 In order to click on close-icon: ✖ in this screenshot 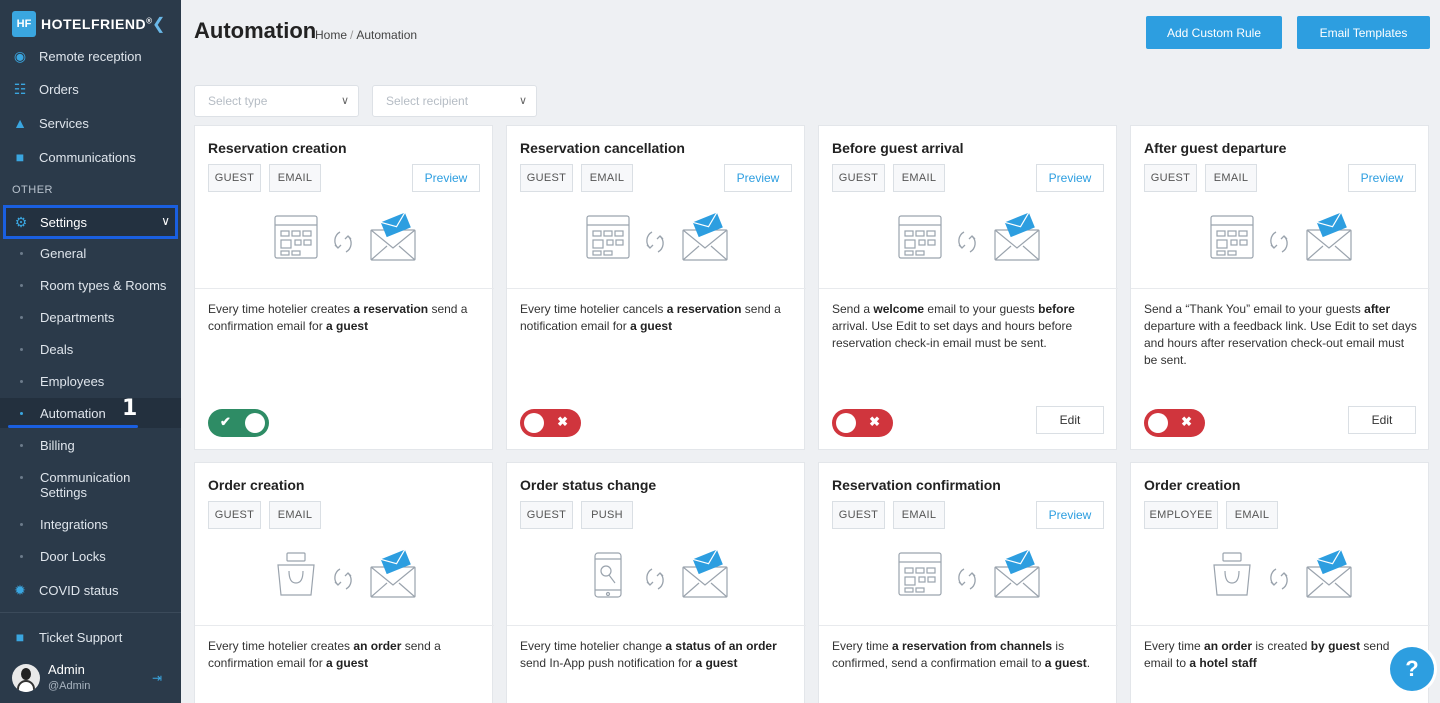, I will do `click(874, 421)`.